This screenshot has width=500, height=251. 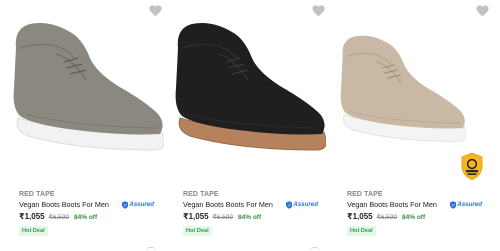 What do you see at coordinates (401, 89) in the screenshot?
I see `product-image` at bounding box center [401, 89].